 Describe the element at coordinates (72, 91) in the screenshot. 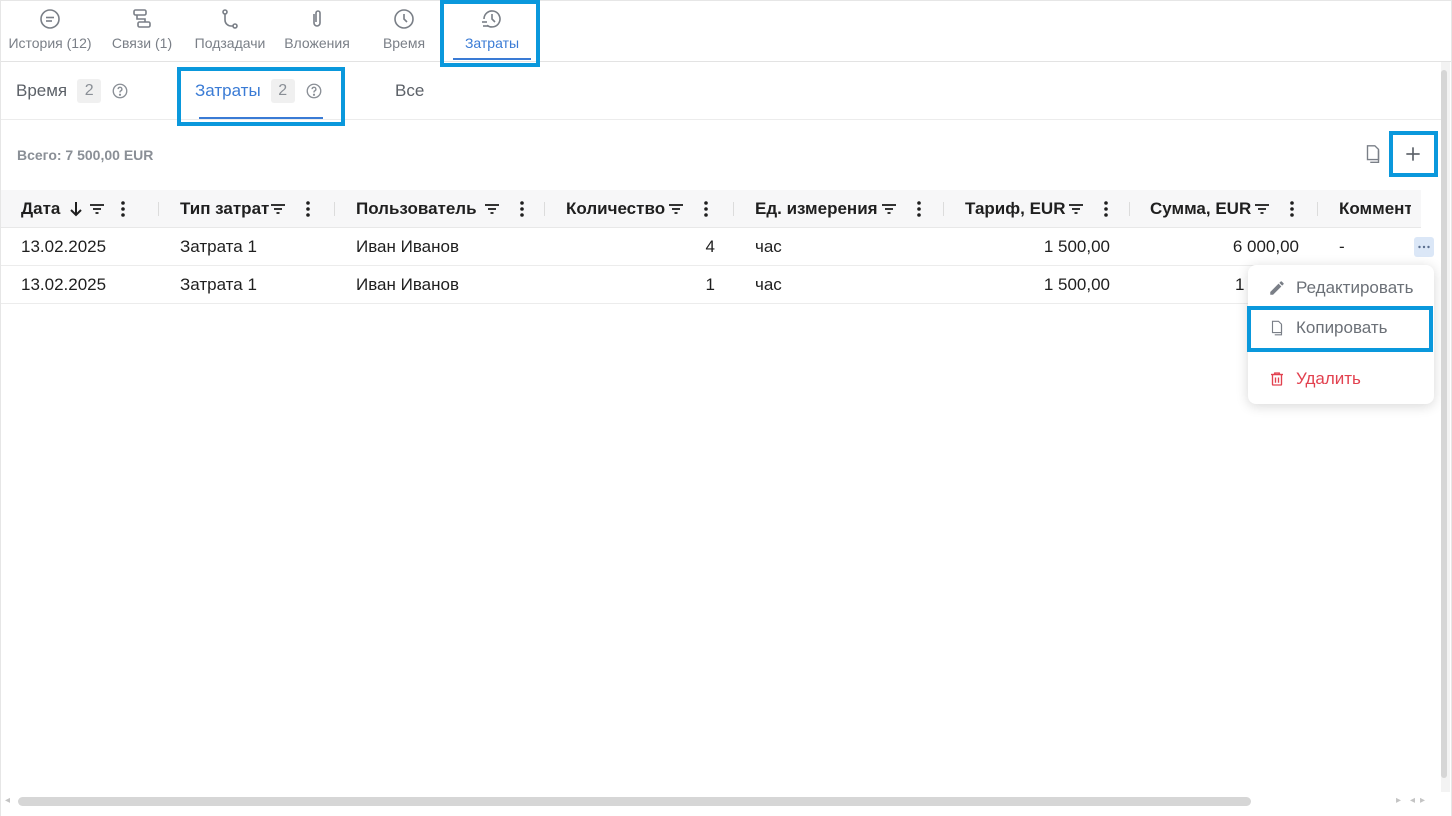

I see `subtab-time: Время 2` at that location.